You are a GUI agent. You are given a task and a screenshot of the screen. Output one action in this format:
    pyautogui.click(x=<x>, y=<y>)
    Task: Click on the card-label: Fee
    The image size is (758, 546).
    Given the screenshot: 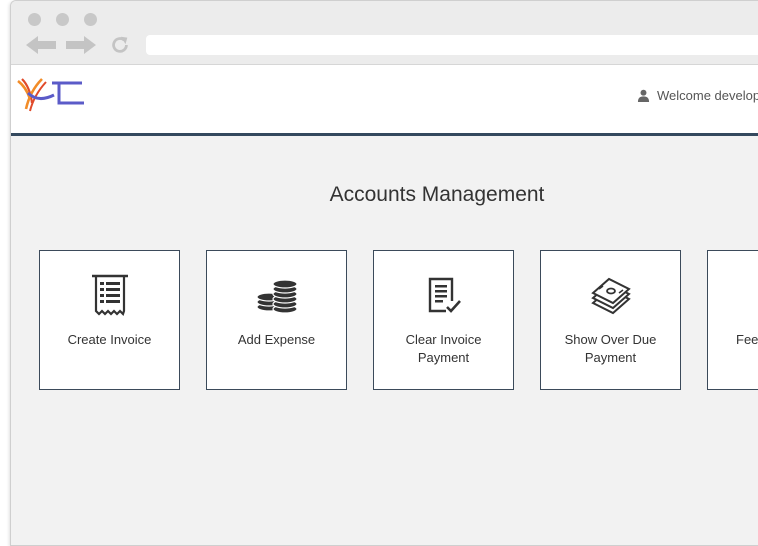 What is the action you would take?
    pyautogui.click(x=747, y=339)
    